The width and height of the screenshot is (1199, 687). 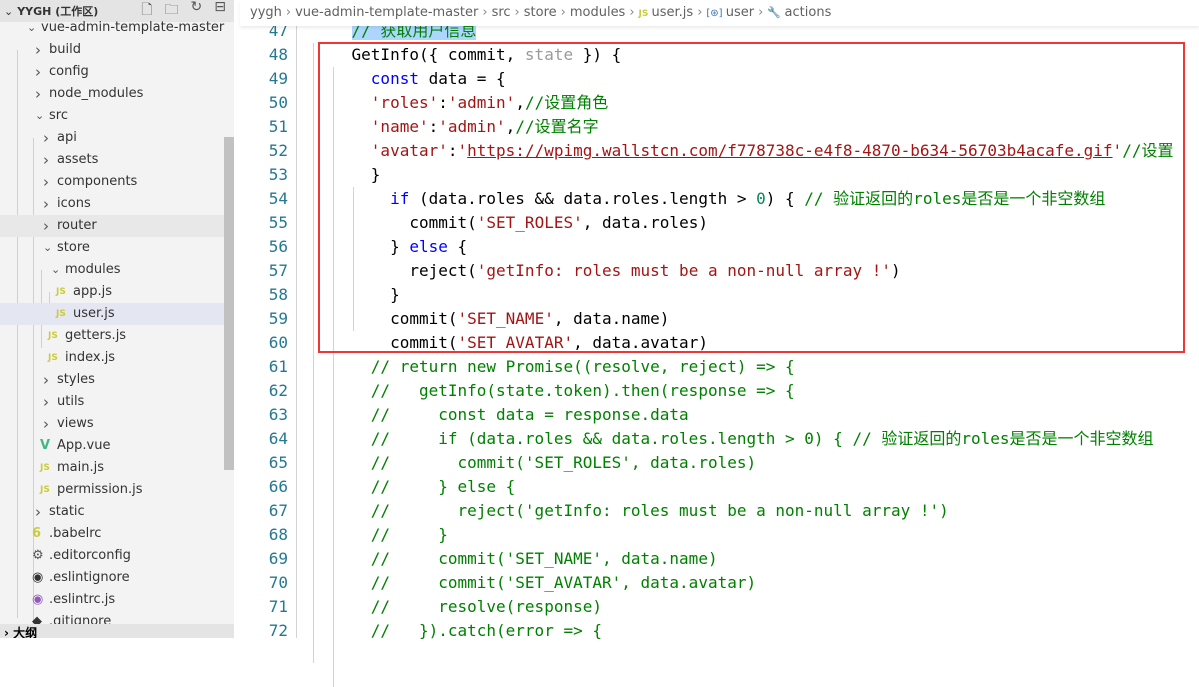 I want to click on tree-item-label: assets, so click(x=78, y=159).